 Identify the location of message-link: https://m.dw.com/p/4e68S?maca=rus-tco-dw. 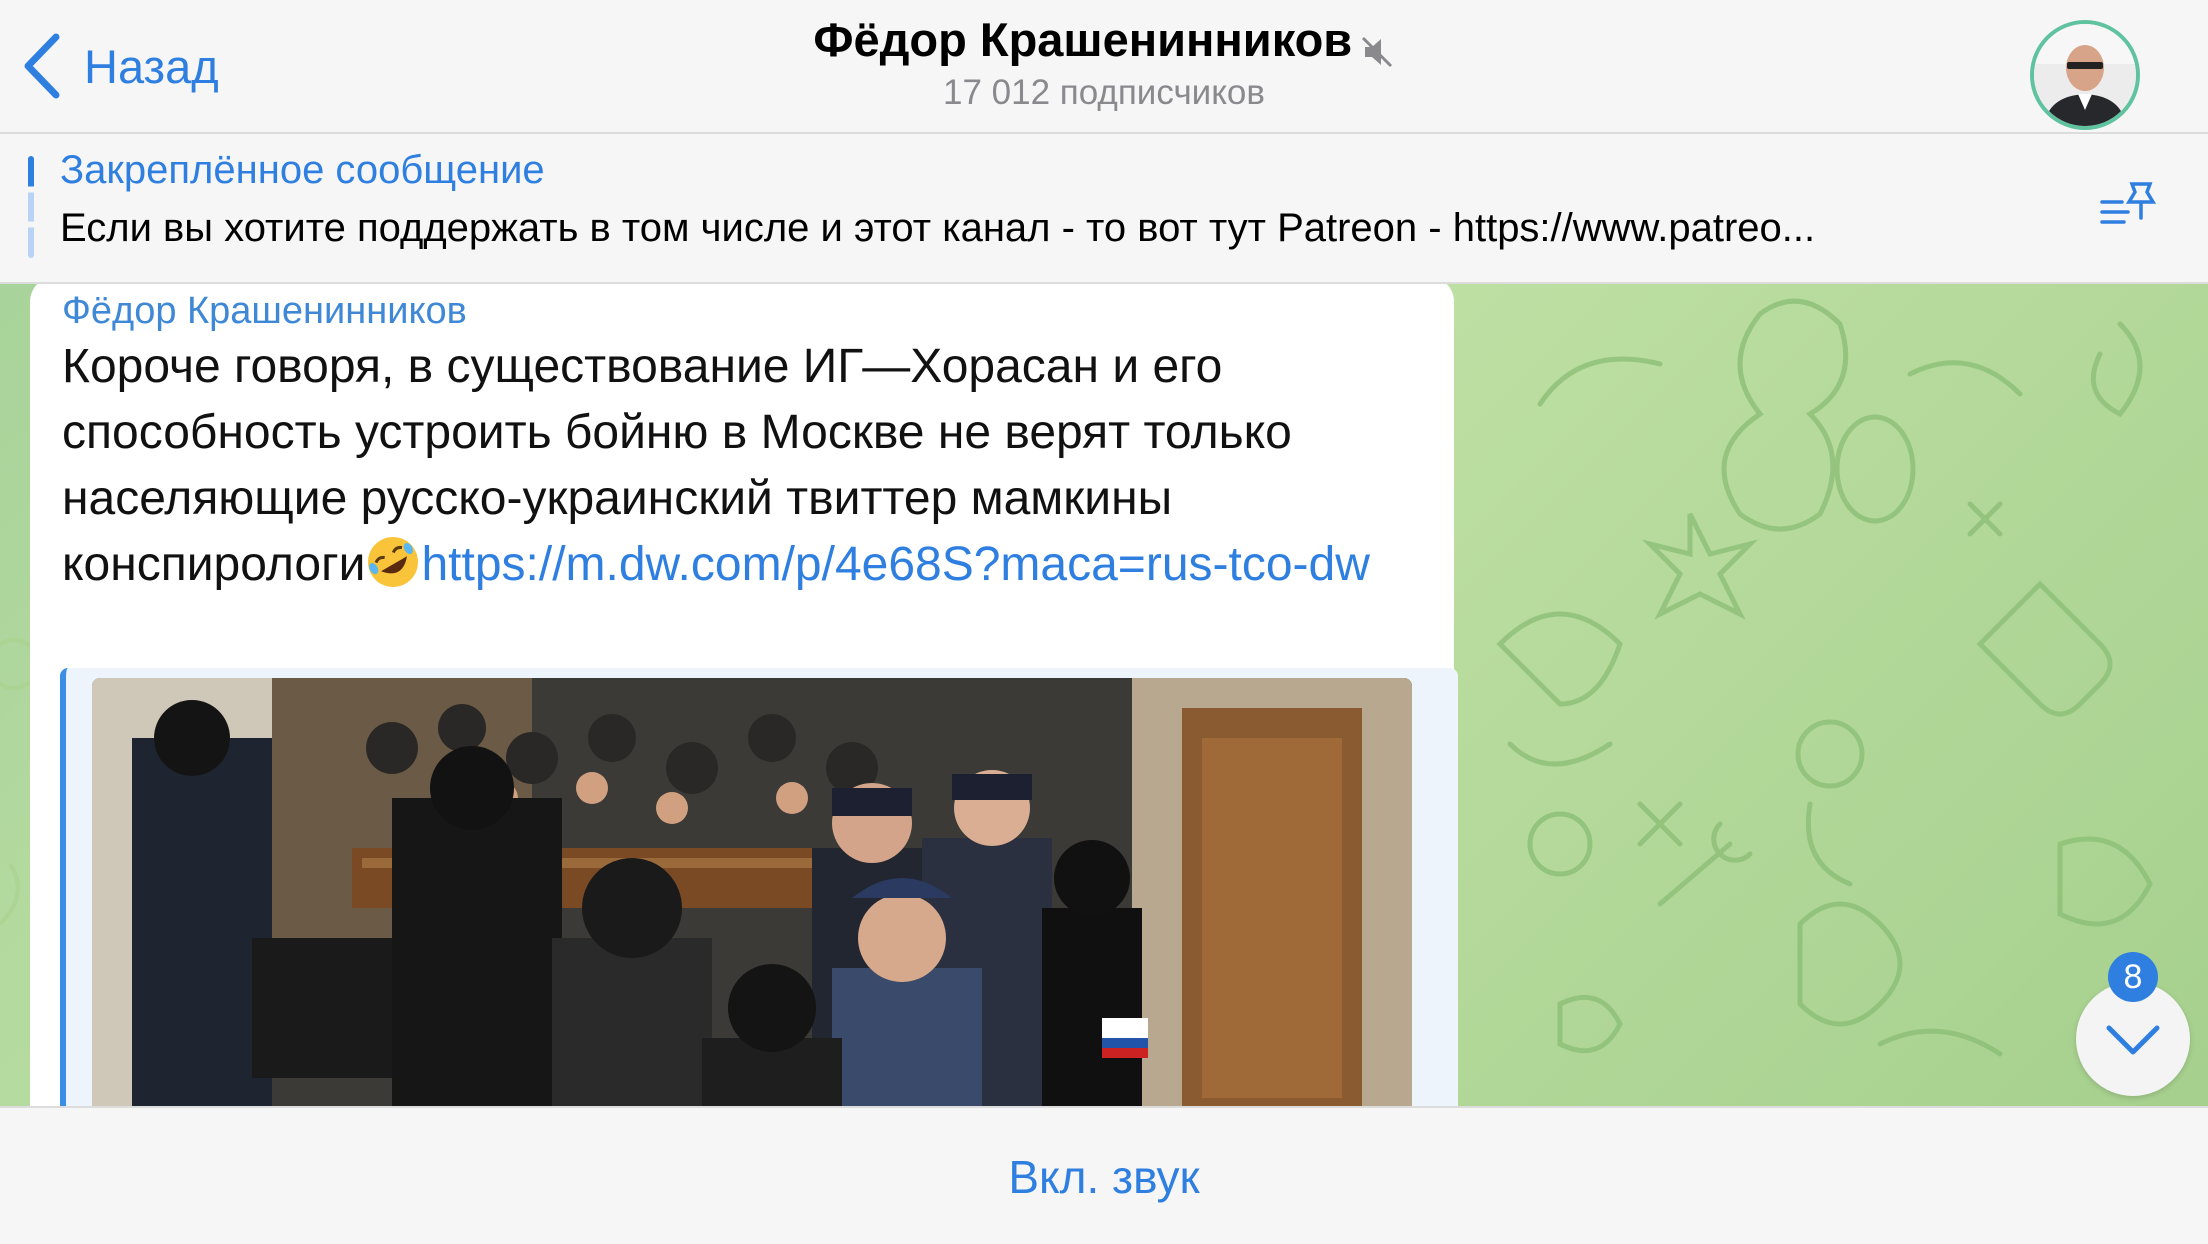
(895, 564).